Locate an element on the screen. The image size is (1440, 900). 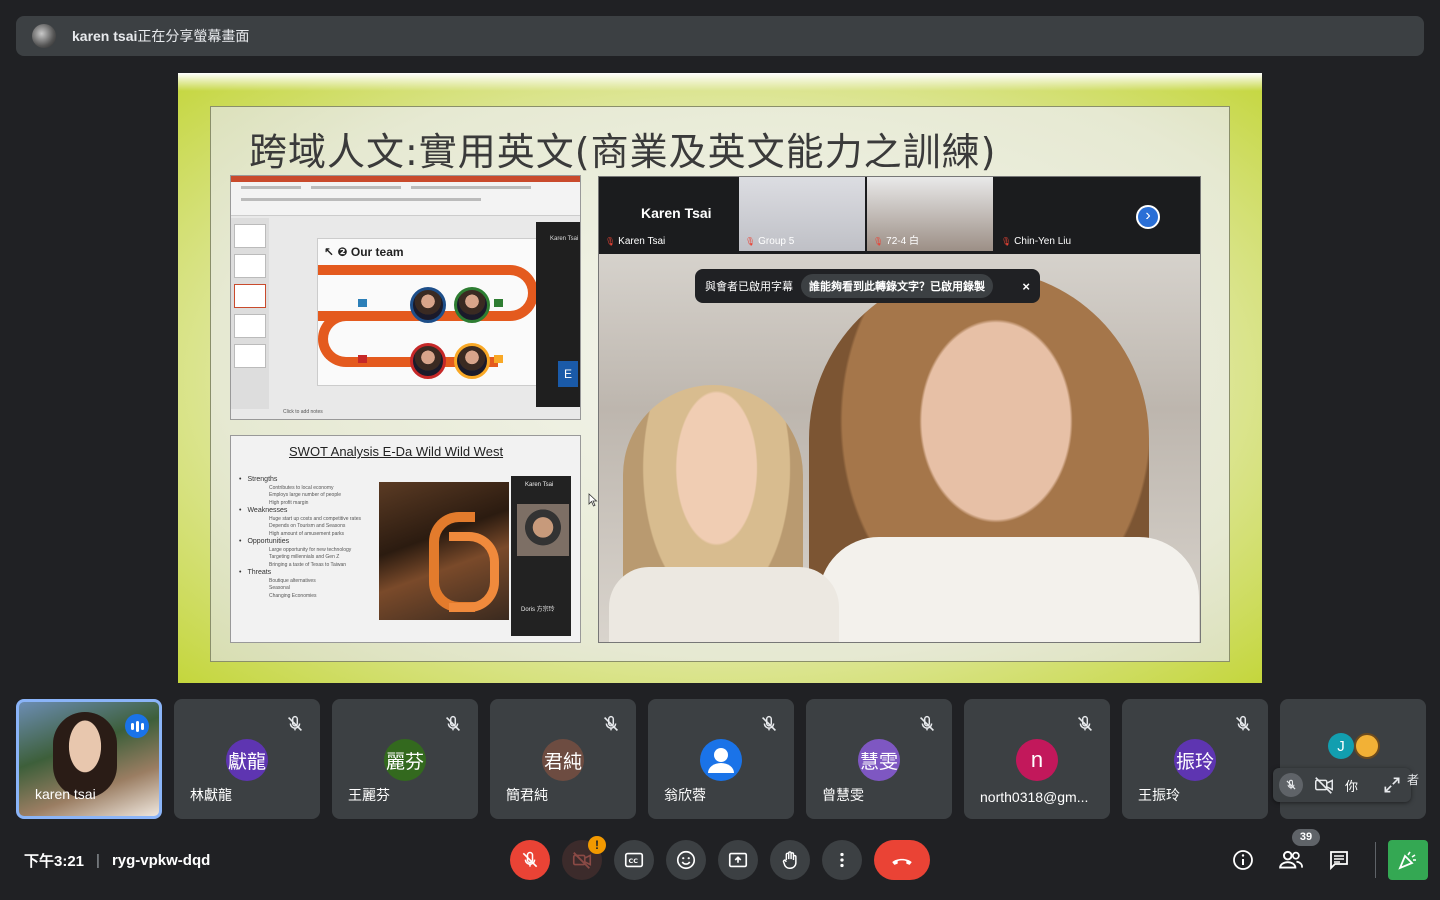
activities-icon is located at coordinates (1407, 860).